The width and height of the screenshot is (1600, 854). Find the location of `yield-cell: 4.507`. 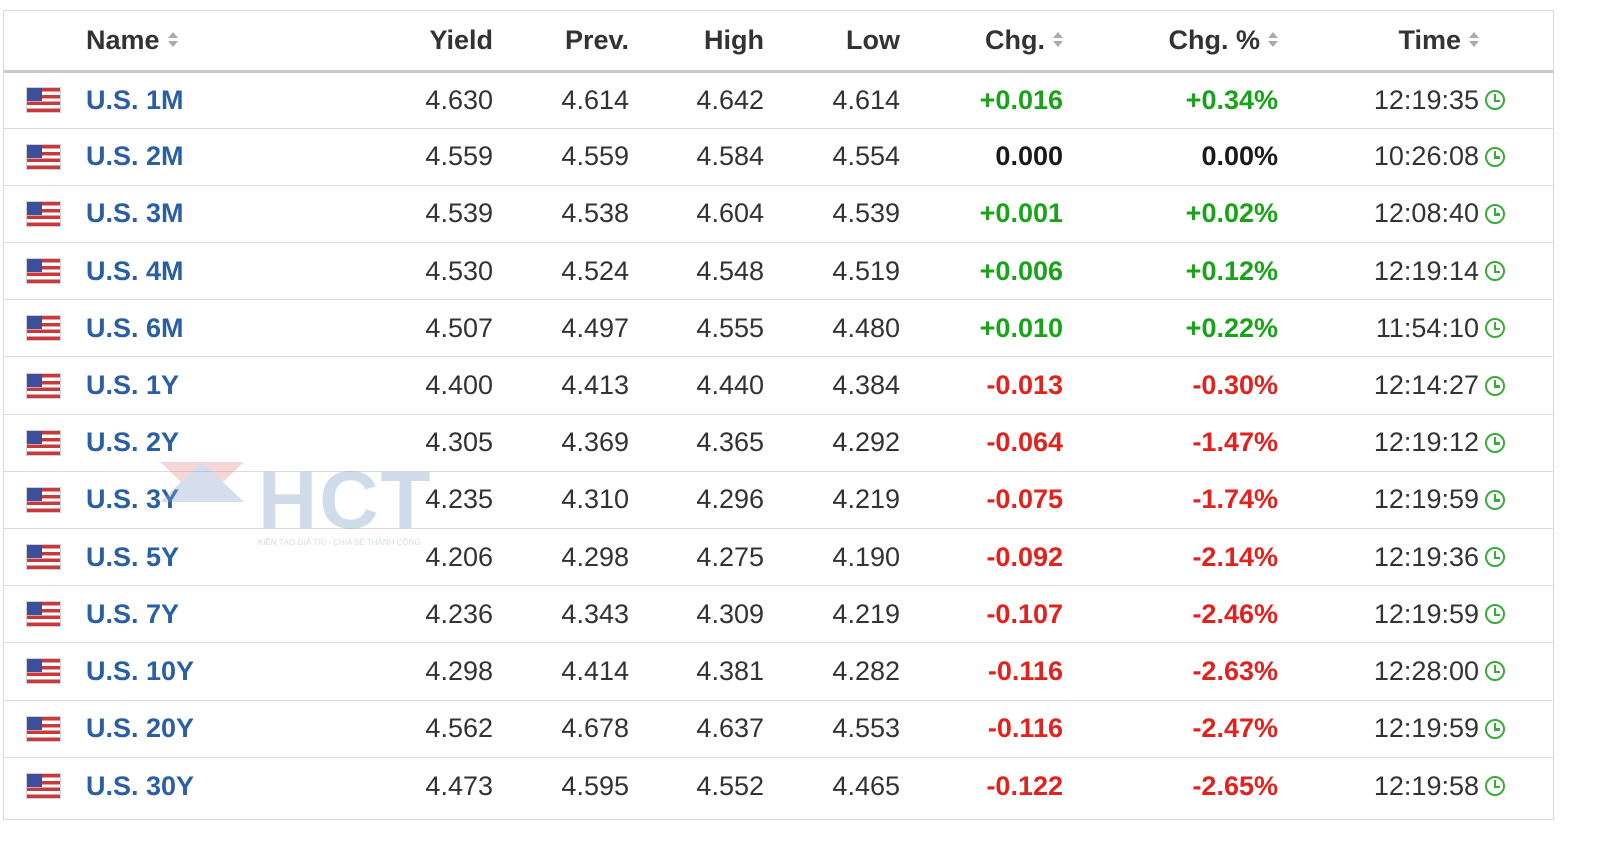

yield-cell: 4.507 is located at coordinates (404, 328).